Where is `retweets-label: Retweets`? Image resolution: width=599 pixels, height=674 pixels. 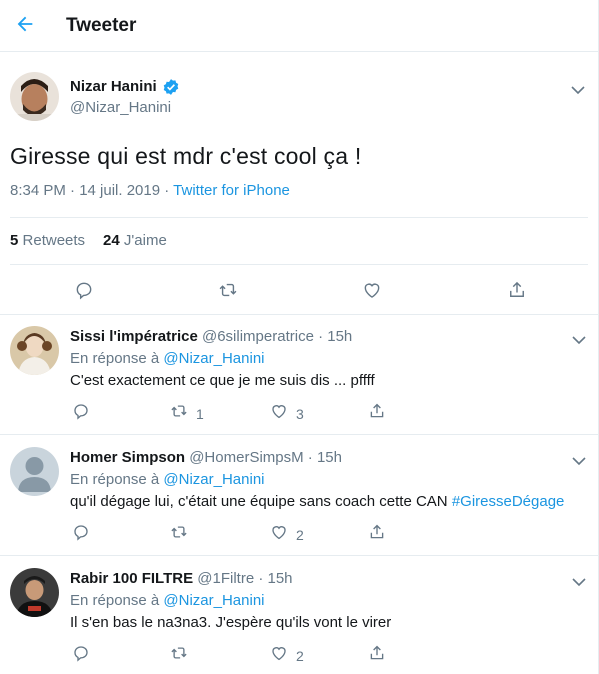 retweets-label: Retweets is located at coordinates (54, 240).